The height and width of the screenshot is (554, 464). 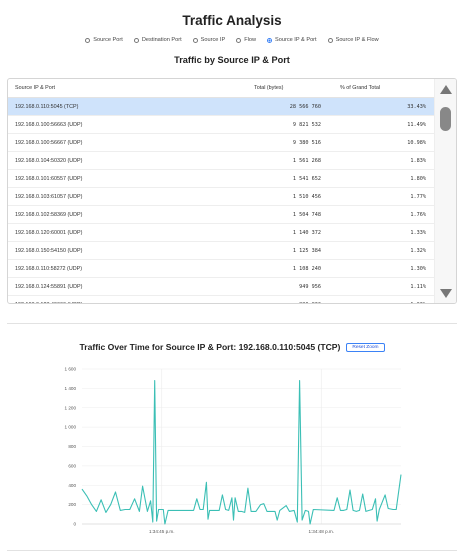 What do you see at coordinates (108, 40) in the screenshot?
I see `radio-label: Source Port` at bounding box center [108, 40].